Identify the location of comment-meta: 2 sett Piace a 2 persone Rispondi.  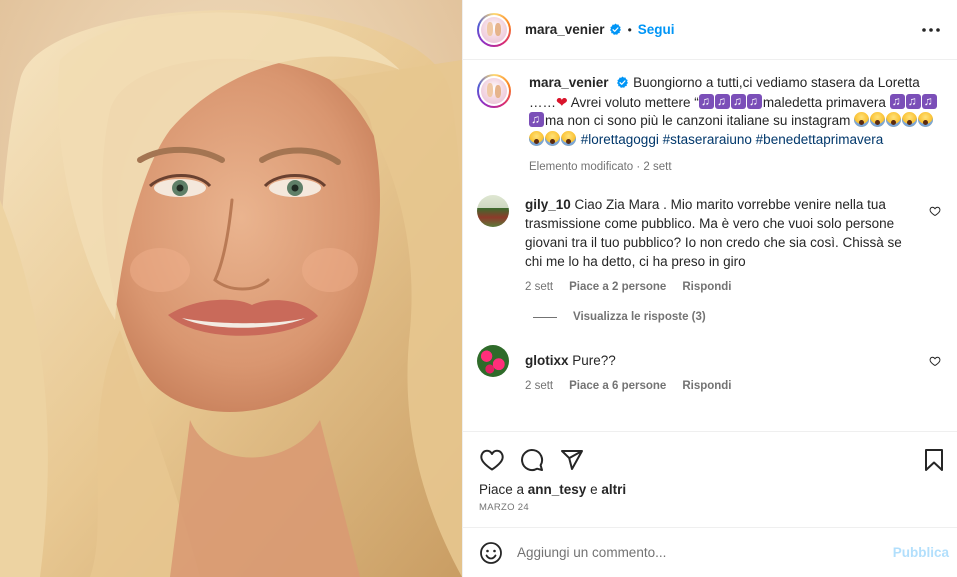
(720, 287).